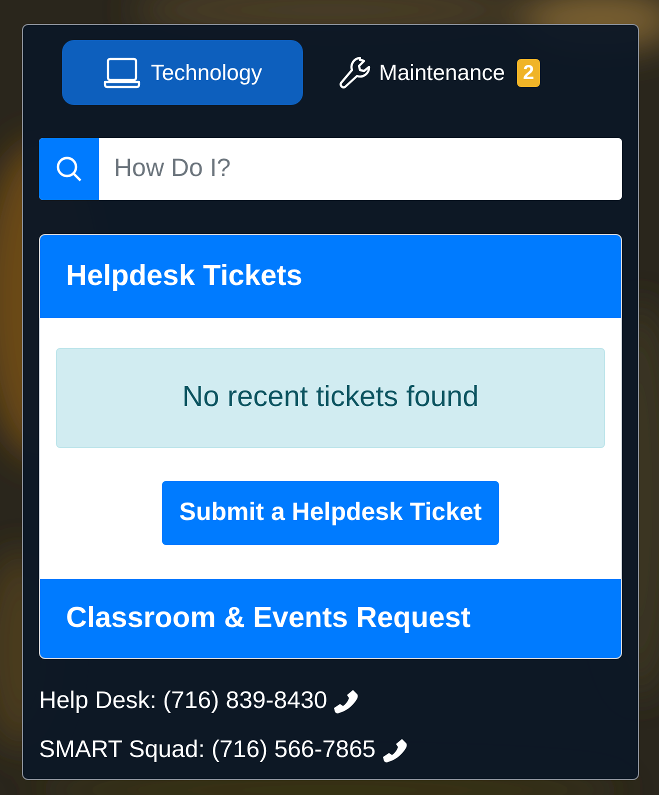 The width and height of the screenshot is (659, 795). What do you see at coordinates (207, 750) in the screenshot?
I see `contact-phone: SMART Squad: (716) 566-7865` at bounding box center [207, 750].